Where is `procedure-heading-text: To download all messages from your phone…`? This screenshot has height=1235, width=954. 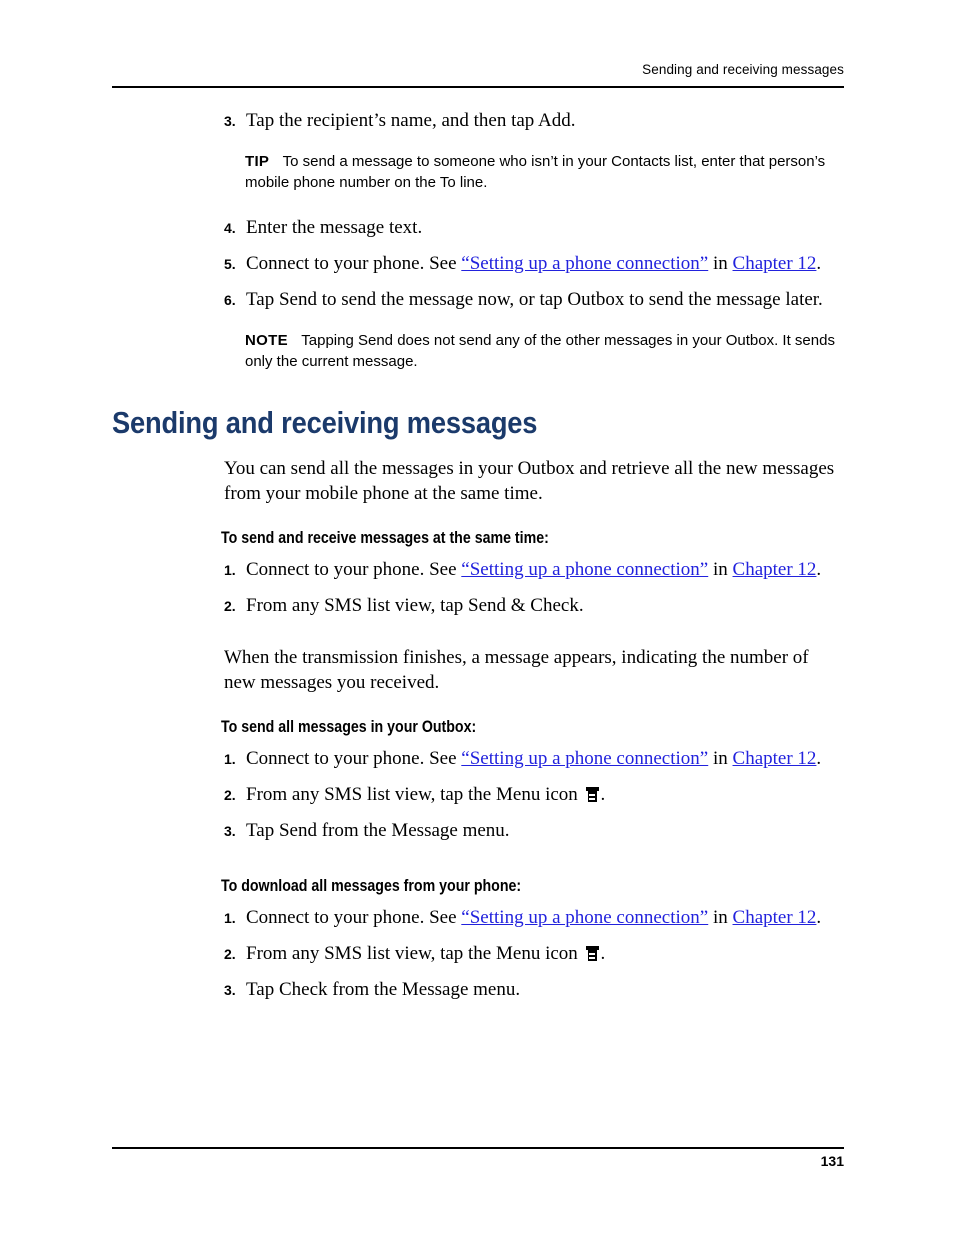
procedure-heading-text: To download all messages from your phone… is located at coordinates (371, 886).